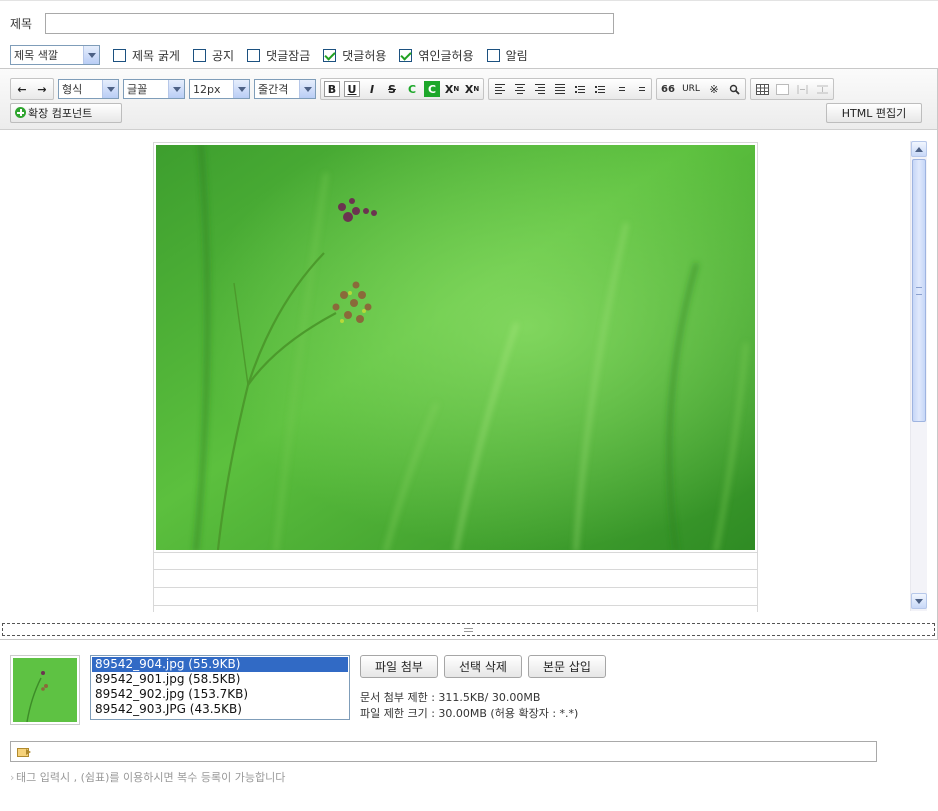 The width and height of the screenshot is (938, 811). Describe the element at coordinates (500, 89) in the screenshot. I see `align-left-icon` at that location.